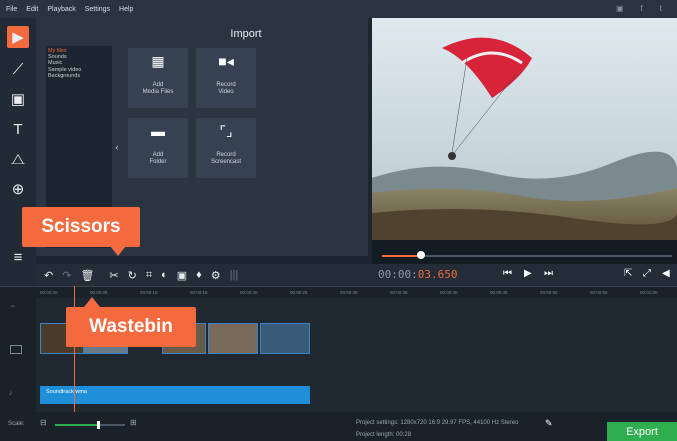 The image size is (677, 441). What do you see at coordinates (384, 435) in the screenshot?
I see `project-length: Project length: 00:28` at bounding box center [384, 435].